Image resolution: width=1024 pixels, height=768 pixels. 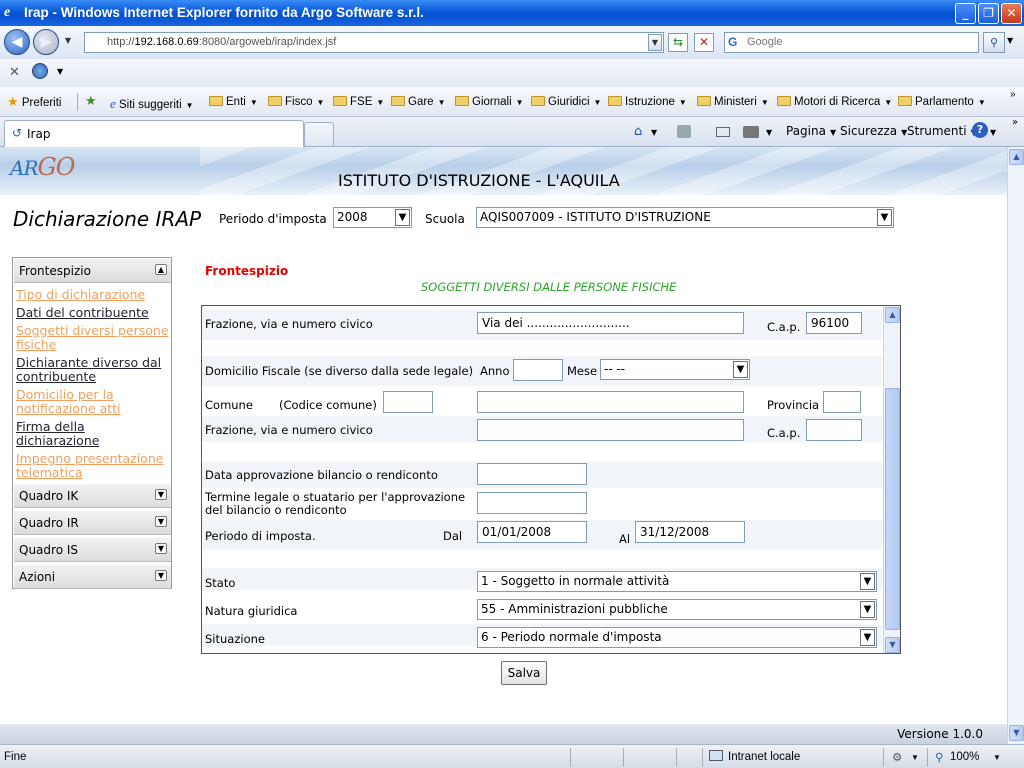 What do you see at coordinates (358, 102) in the screenshot?
I see `fav-item-fse: FSE ▼` at bounding box center [358, 102].